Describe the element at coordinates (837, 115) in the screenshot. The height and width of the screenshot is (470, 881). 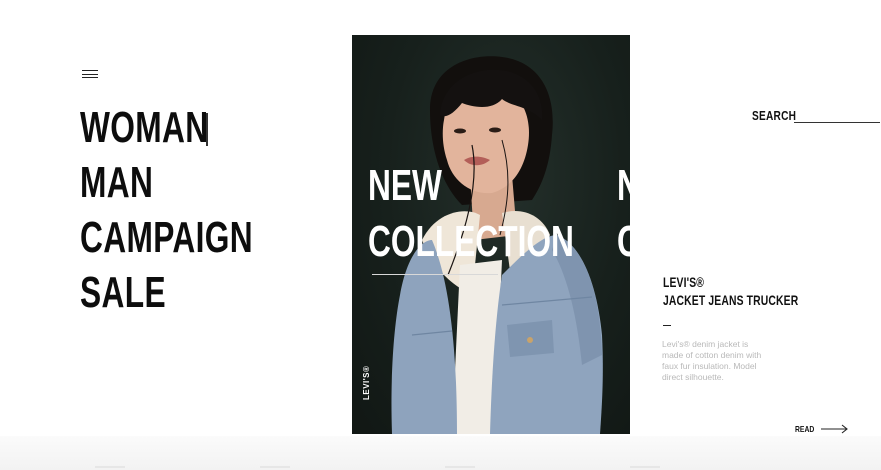
I see `search-input` at that location.